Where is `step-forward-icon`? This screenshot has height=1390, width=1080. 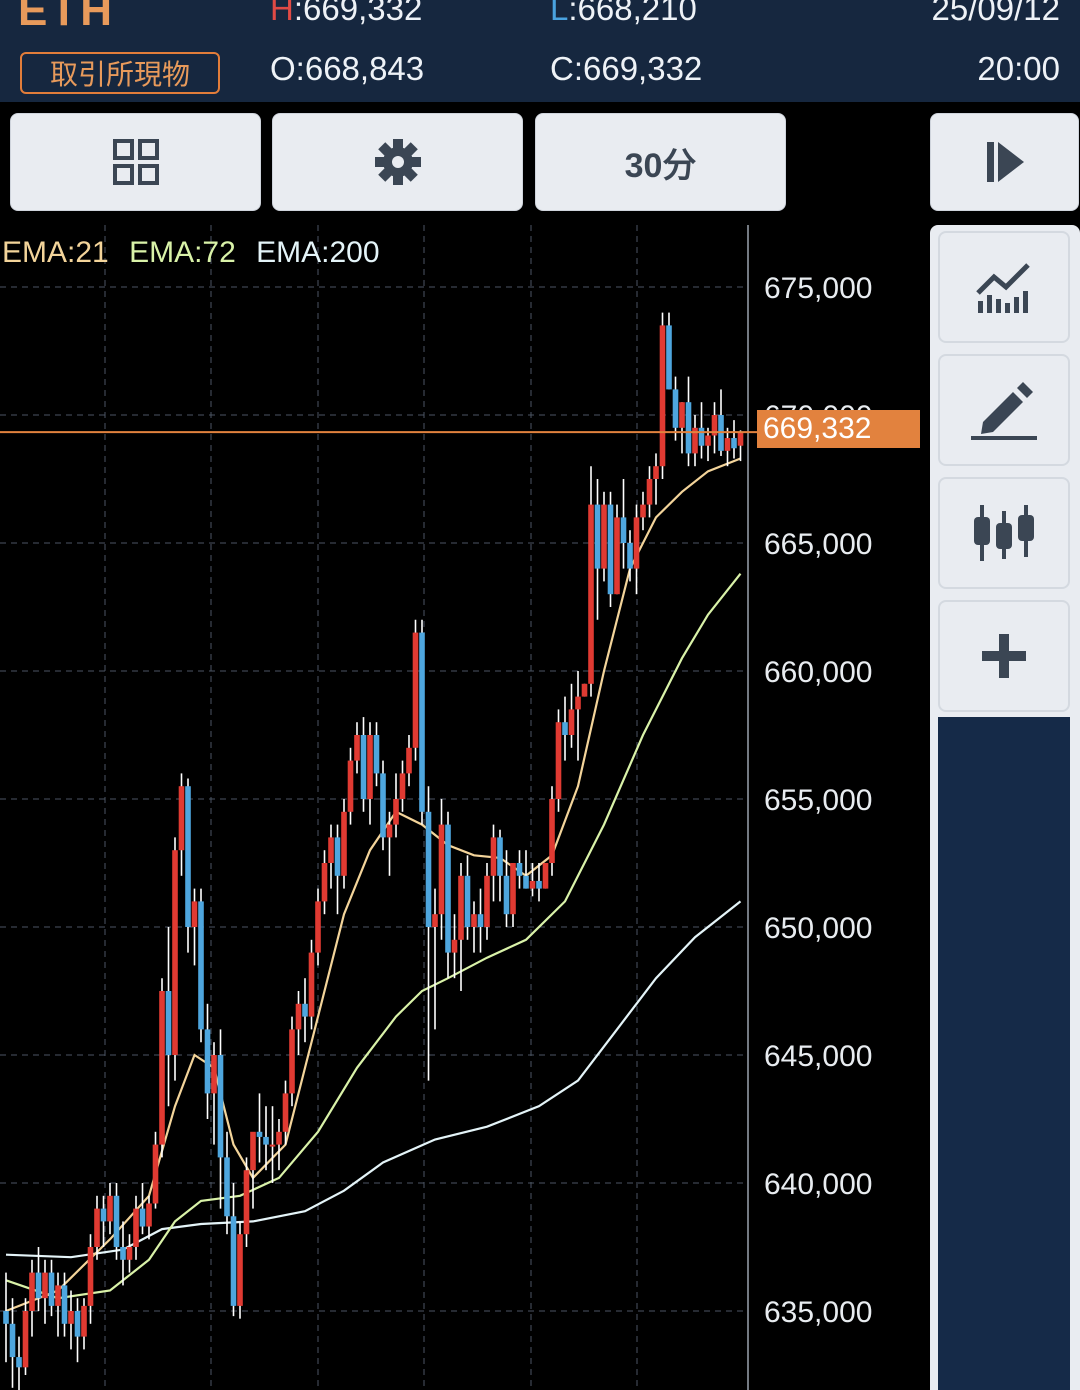
step-forward-icon is located at coordinates (1005, 162).